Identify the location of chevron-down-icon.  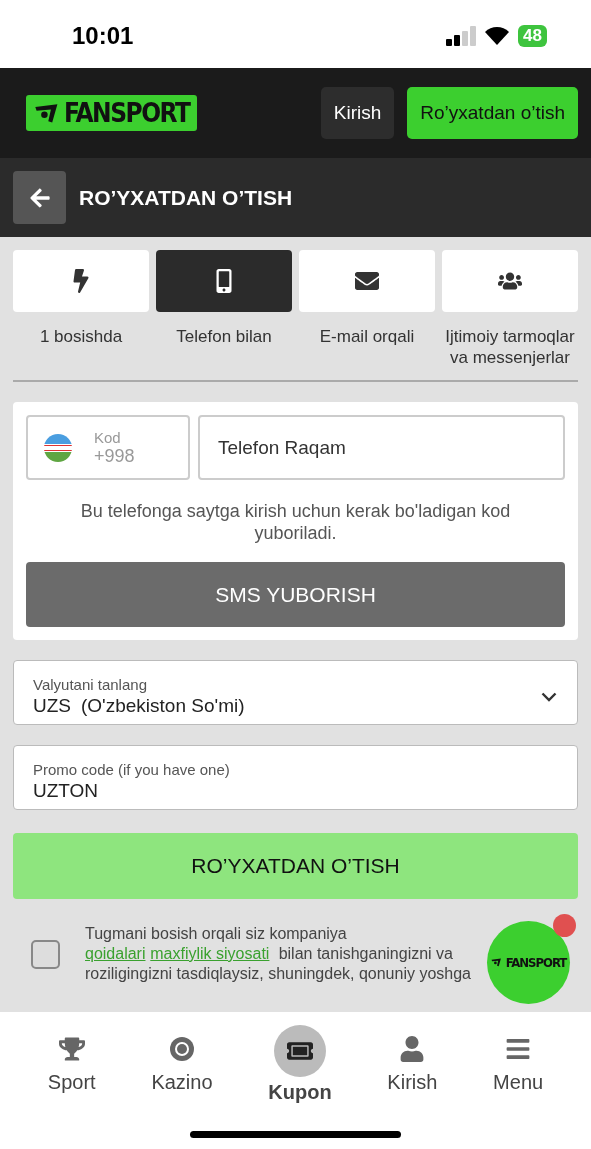
(549, 696).